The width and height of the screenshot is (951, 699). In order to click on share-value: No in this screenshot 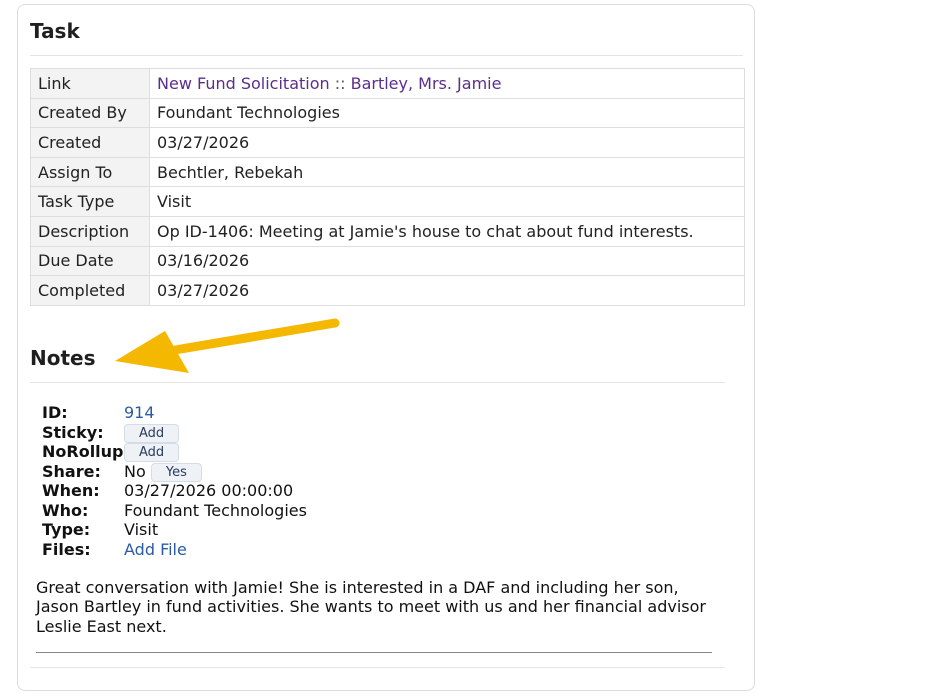, I will do `click(135, 471)`.